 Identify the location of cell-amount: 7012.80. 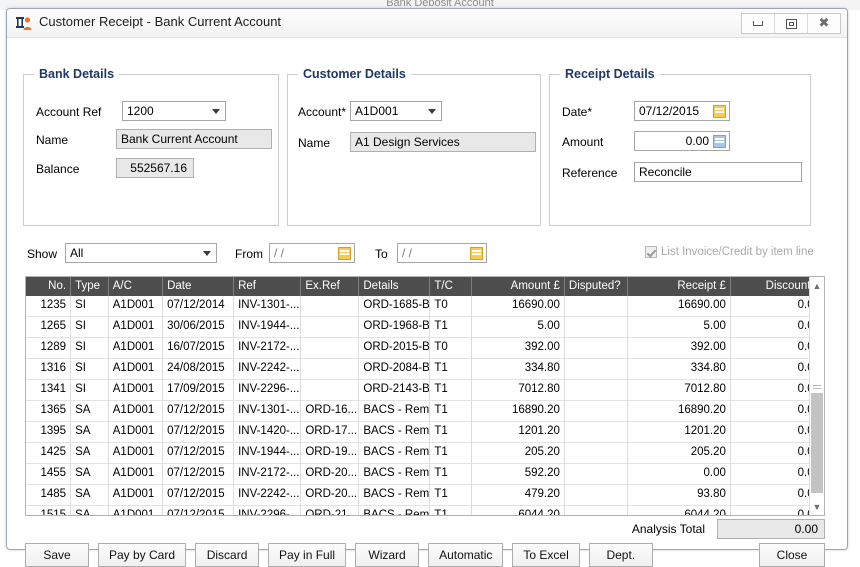
(518, 390).